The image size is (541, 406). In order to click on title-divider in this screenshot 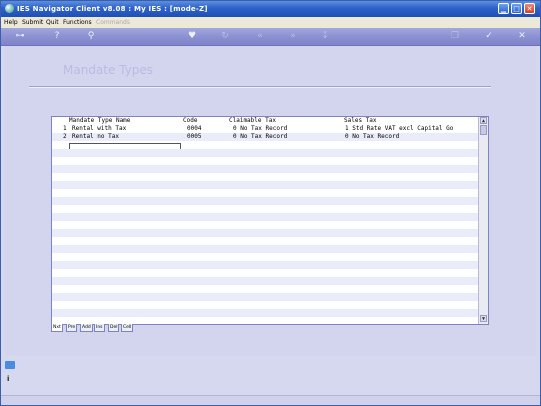, I will do `click(260, 87)`.